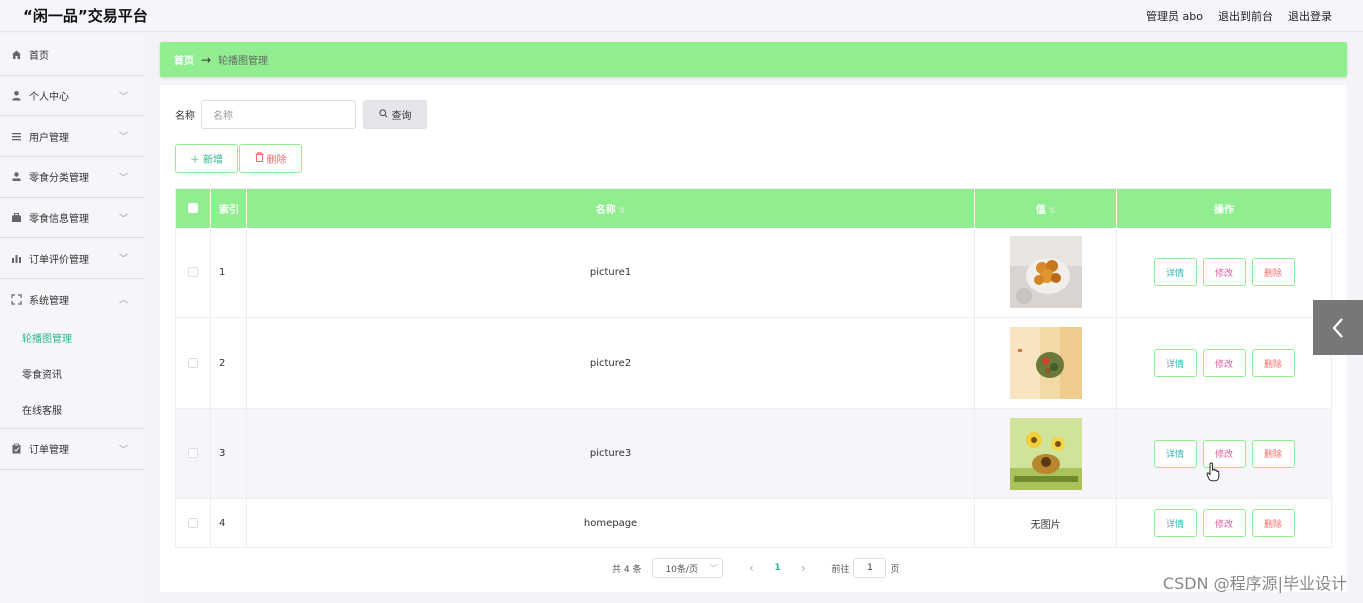  I want to click on breadcrumb-current: 轮播图管理, so click(243, 61).